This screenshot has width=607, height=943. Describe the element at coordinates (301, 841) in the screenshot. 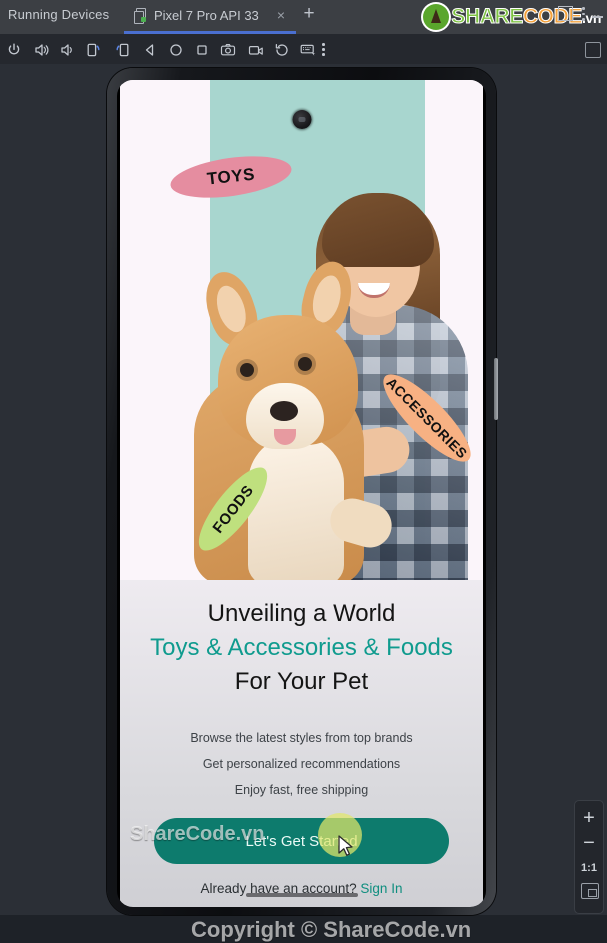

I see `get-started-button: Let's Get Started` at that location.